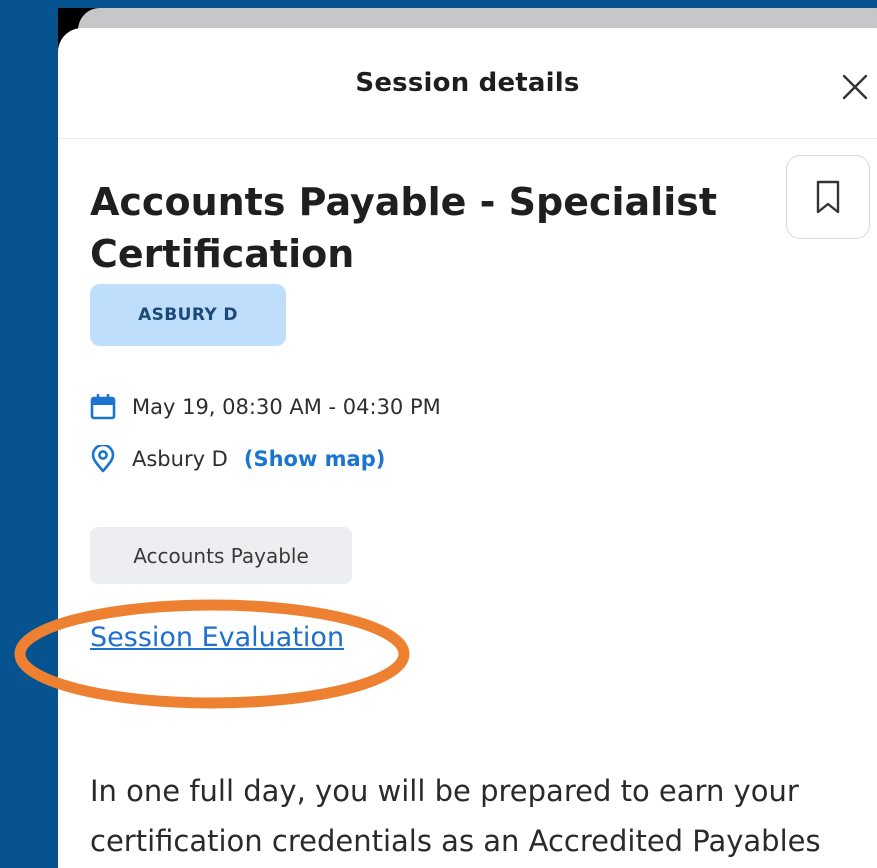  What do you see at coordinates (105, 407) in the screenshot?
I see `calendar-icon` at bounding box center [105, 407].